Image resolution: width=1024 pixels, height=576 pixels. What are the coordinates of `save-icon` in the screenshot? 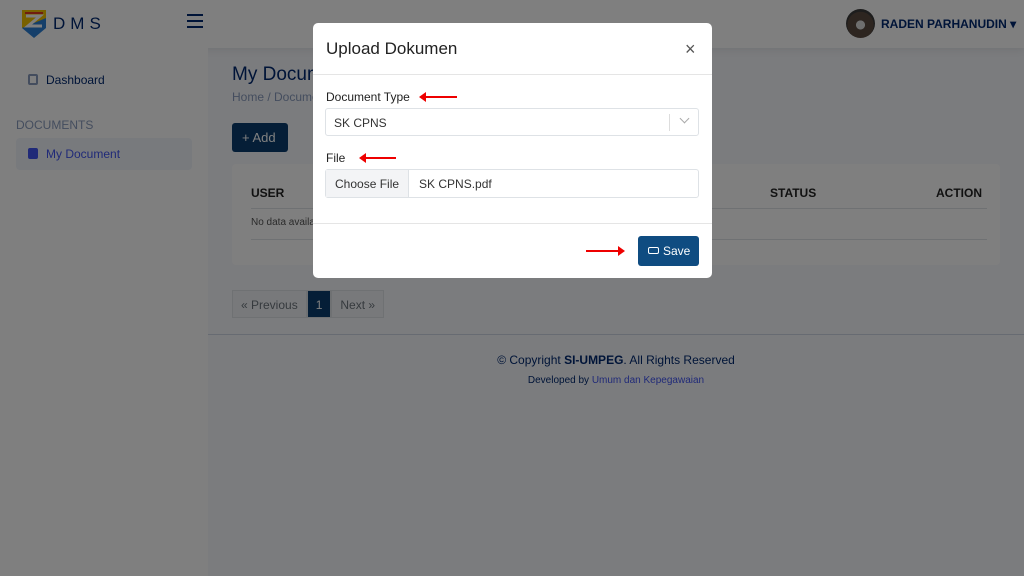 It's located at (653, 250).